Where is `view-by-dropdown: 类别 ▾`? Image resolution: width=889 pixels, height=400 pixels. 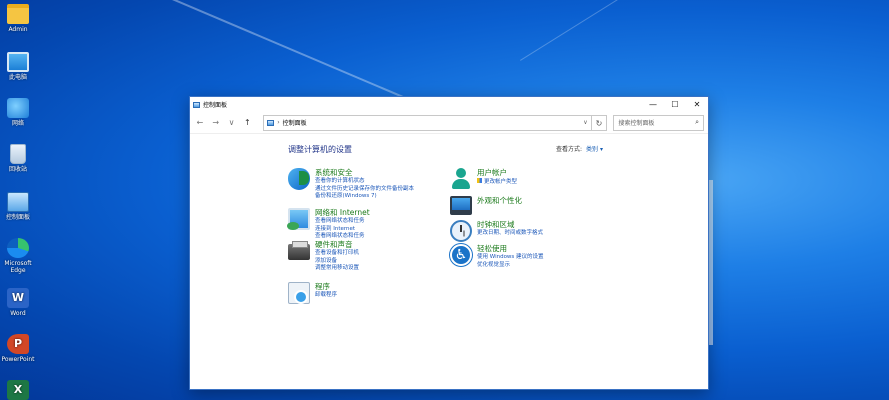
view-by-dropdown: 类别 ▾ is located at coordinates (594, 148).